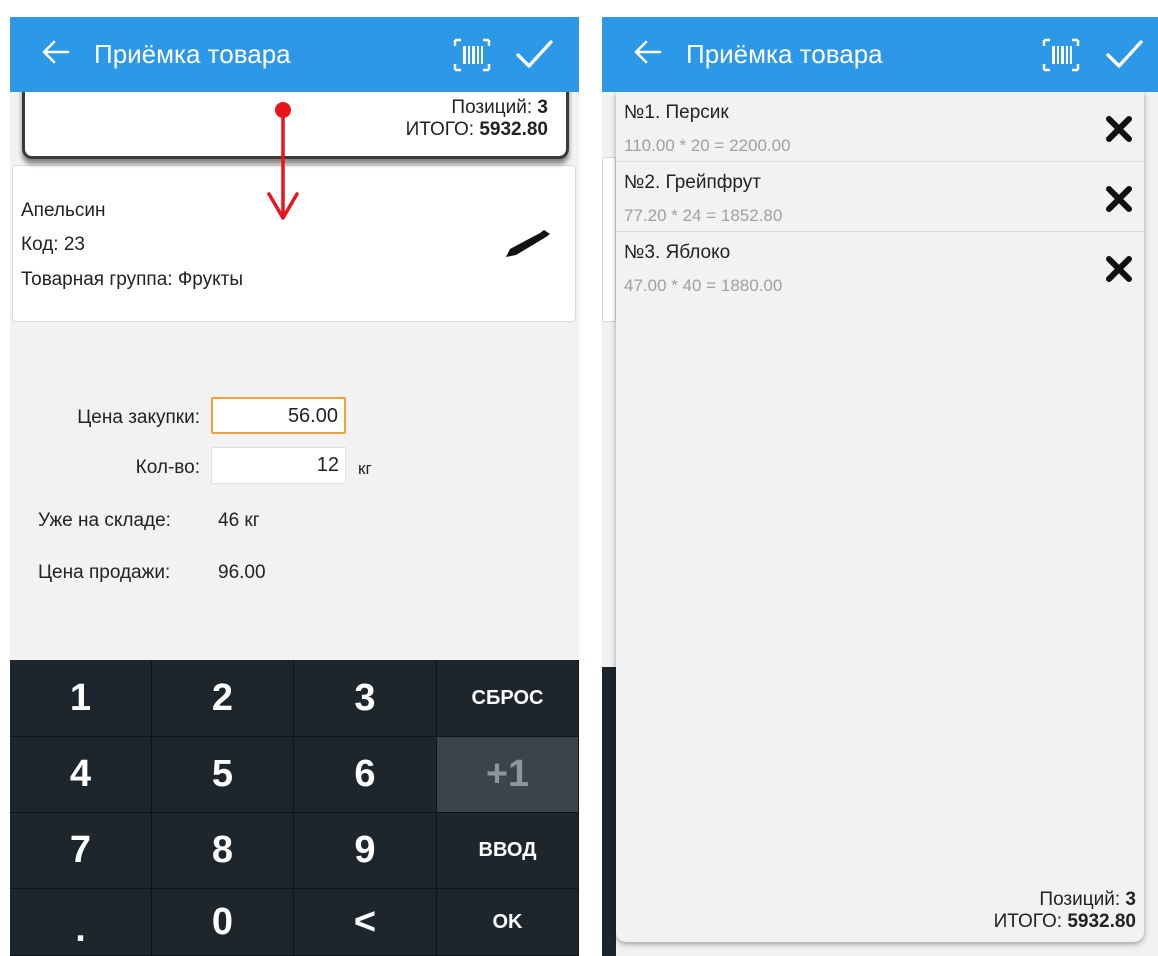  What do you see at coordinates (508, 851) in the screenshot?
I see `enter-key: ВВОД` at bounding box center [508, 851].